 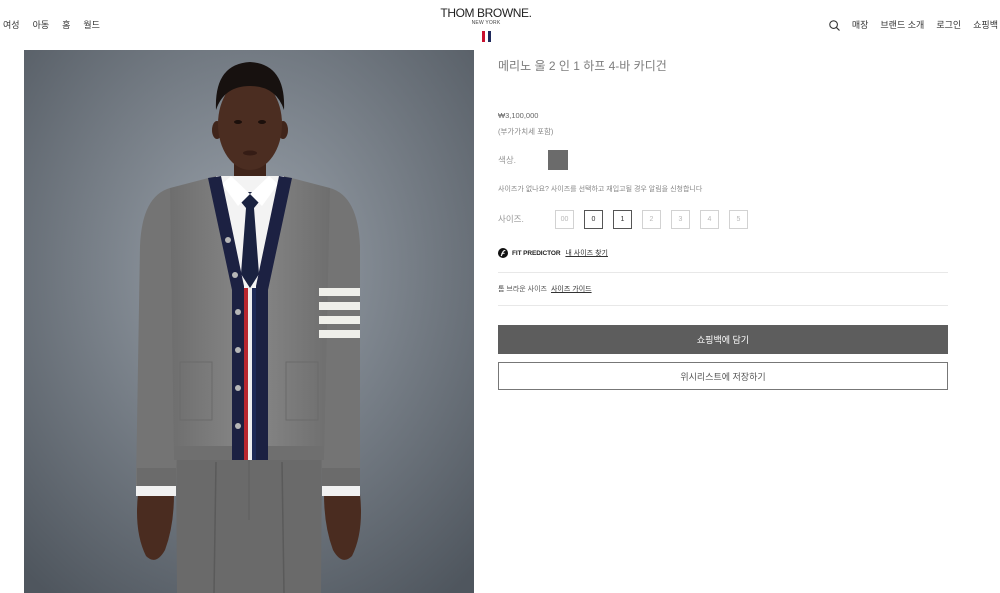 I want to click on nav-item-login: 로그인, so click(x=948, y=25).